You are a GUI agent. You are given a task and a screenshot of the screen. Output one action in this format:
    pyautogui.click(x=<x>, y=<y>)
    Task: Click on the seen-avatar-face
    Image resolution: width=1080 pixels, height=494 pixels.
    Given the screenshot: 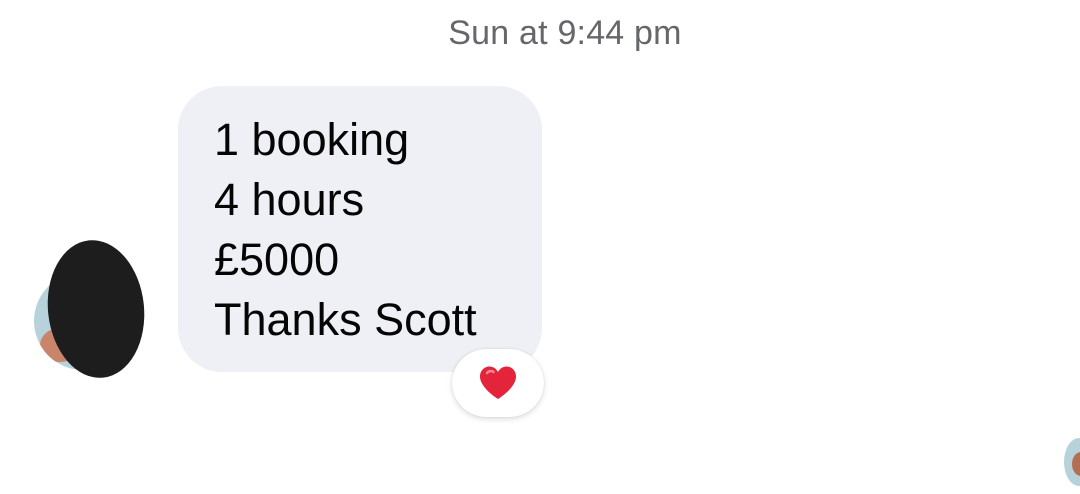 What is the action you would take?
    pyautogui.click(x=1076, y=464)
    